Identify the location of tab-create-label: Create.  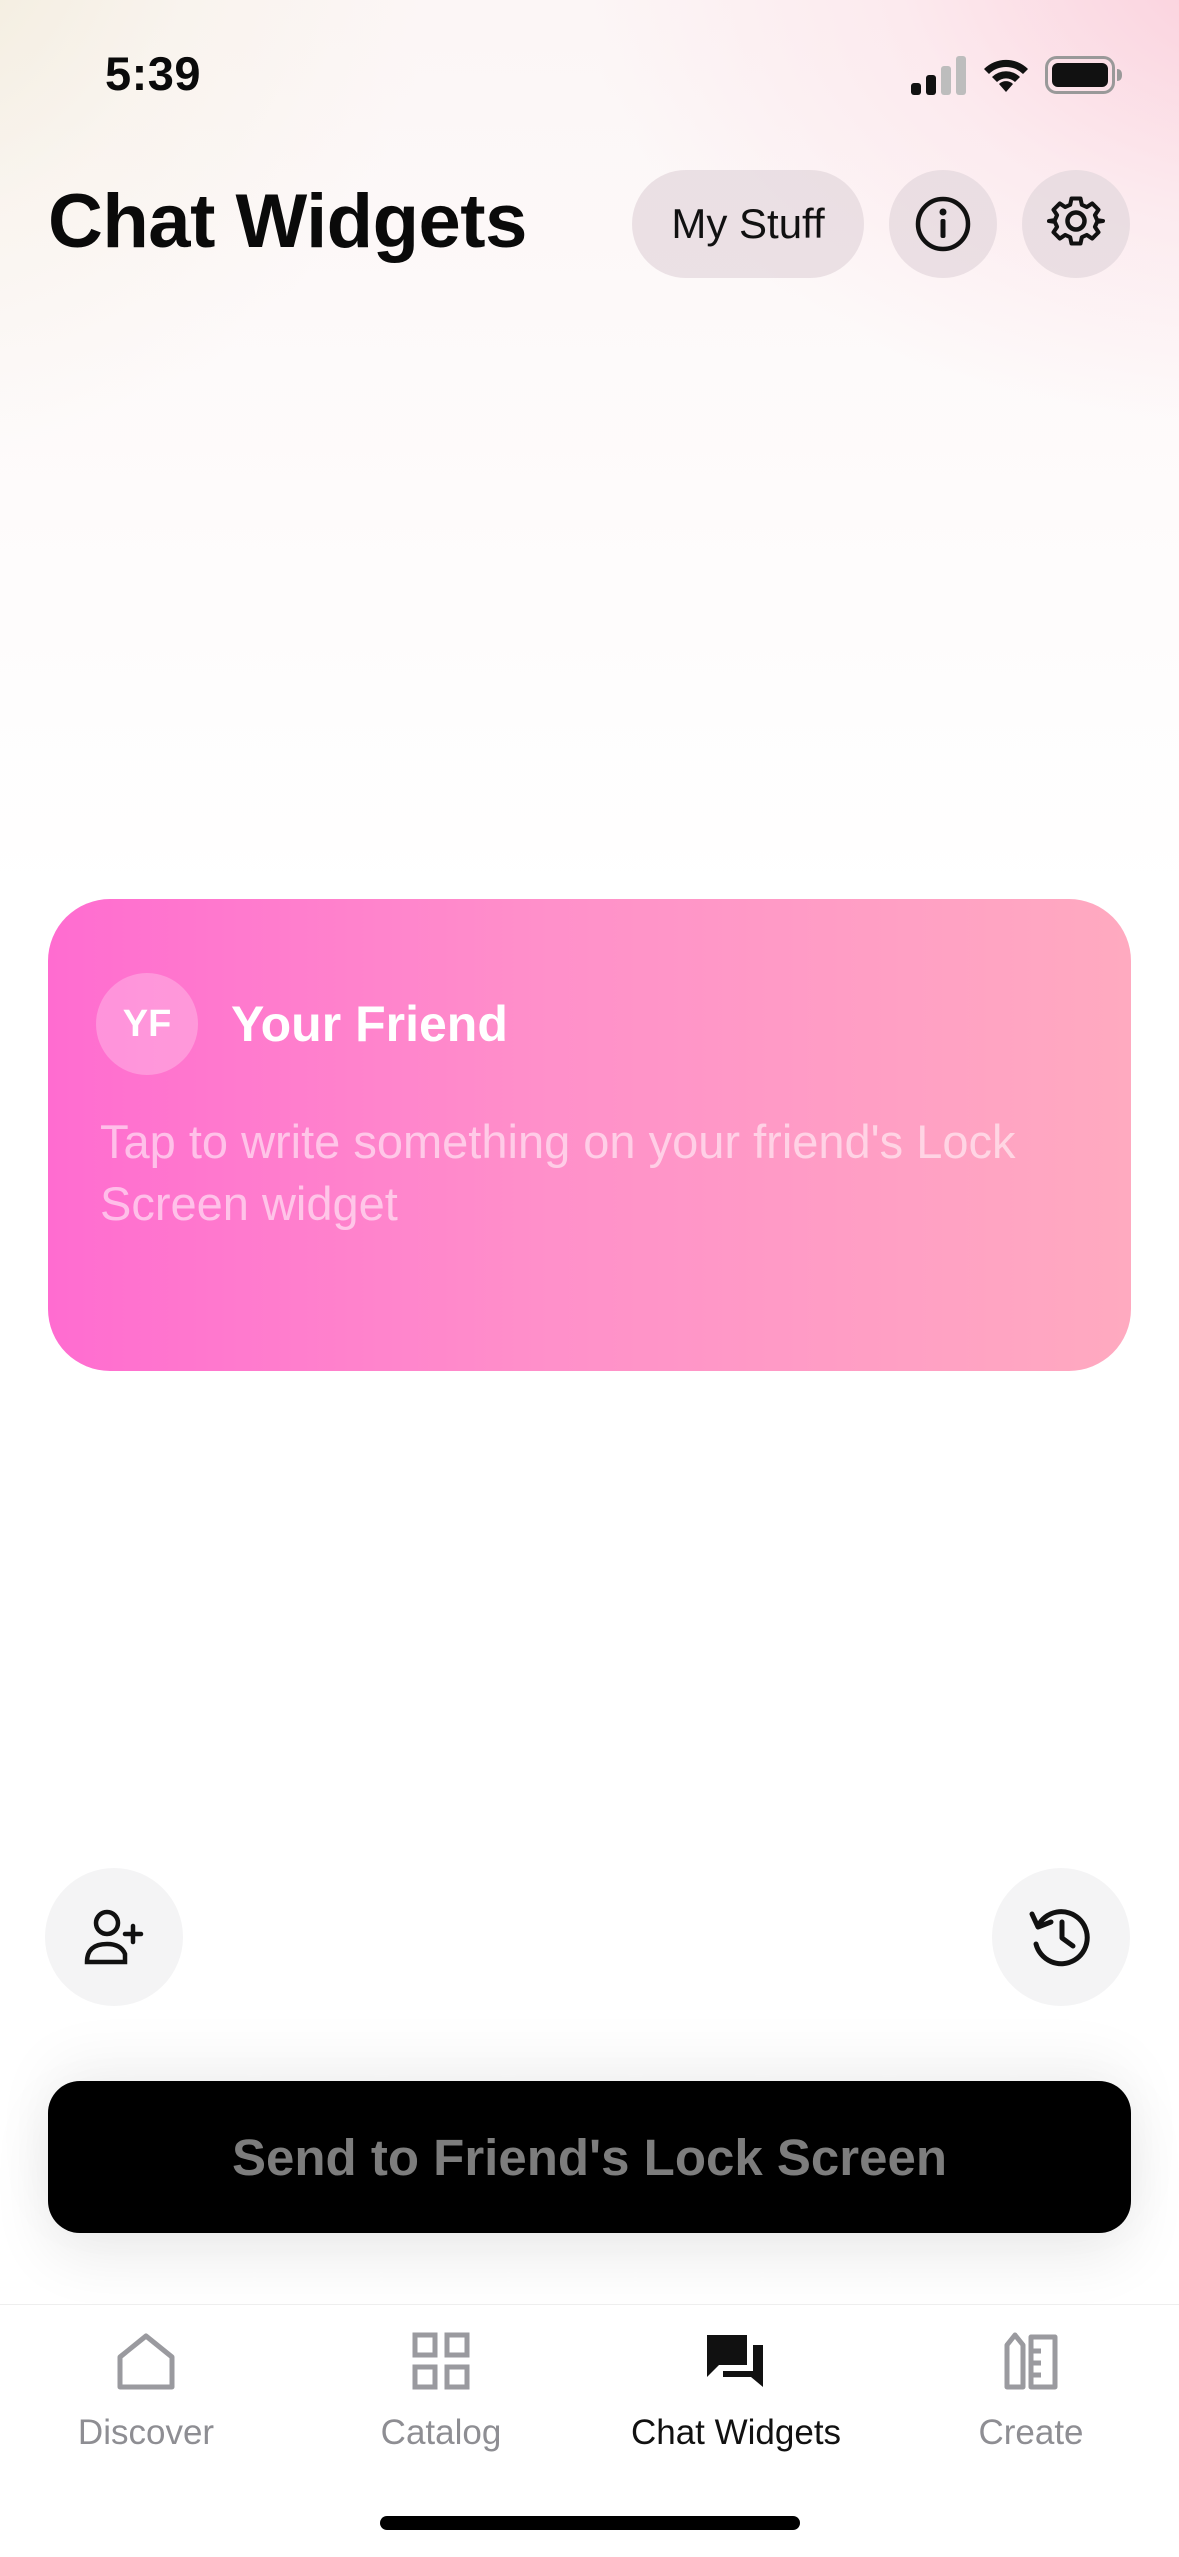
(1031, 2432).